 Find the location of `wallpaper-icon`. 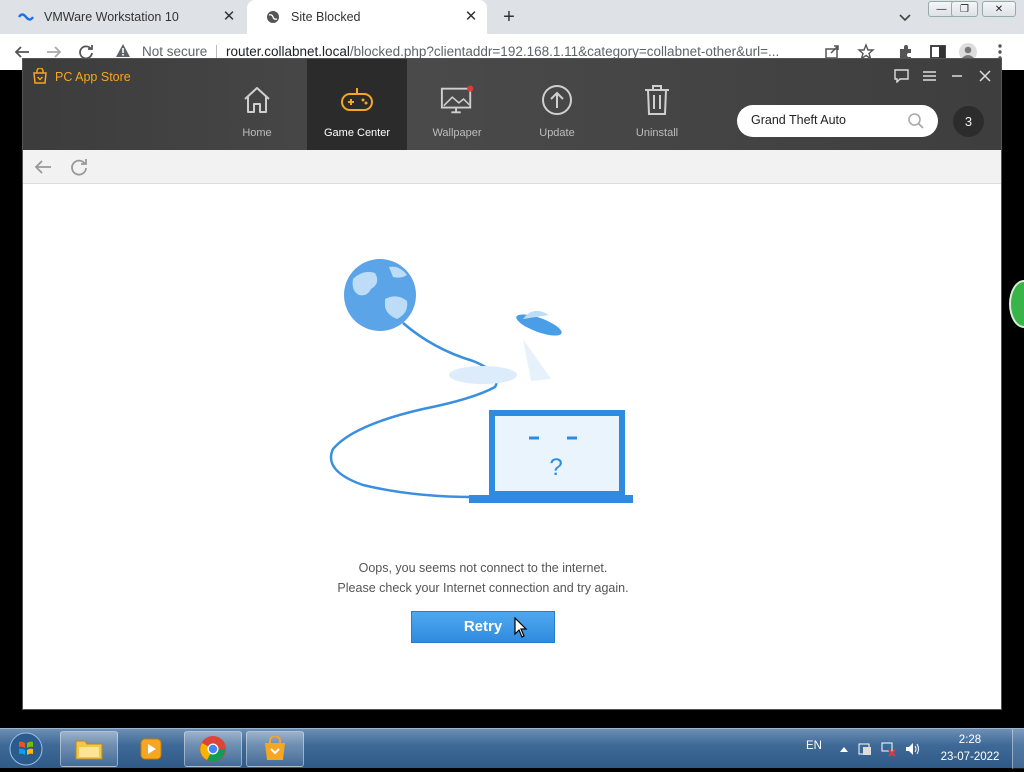

wallpaper-icon is located at coordinates (457, 100).